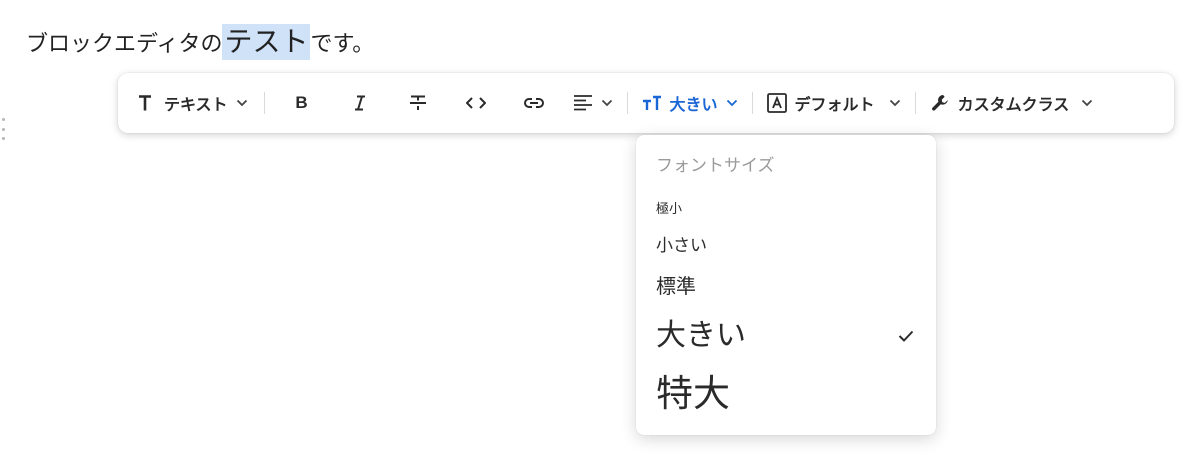 This screenshot has height=466, width=1200. What do you see at coordinates (669, 209) in the screenshot?
I see `option-label: 極小` at bounding box center [669, 209].